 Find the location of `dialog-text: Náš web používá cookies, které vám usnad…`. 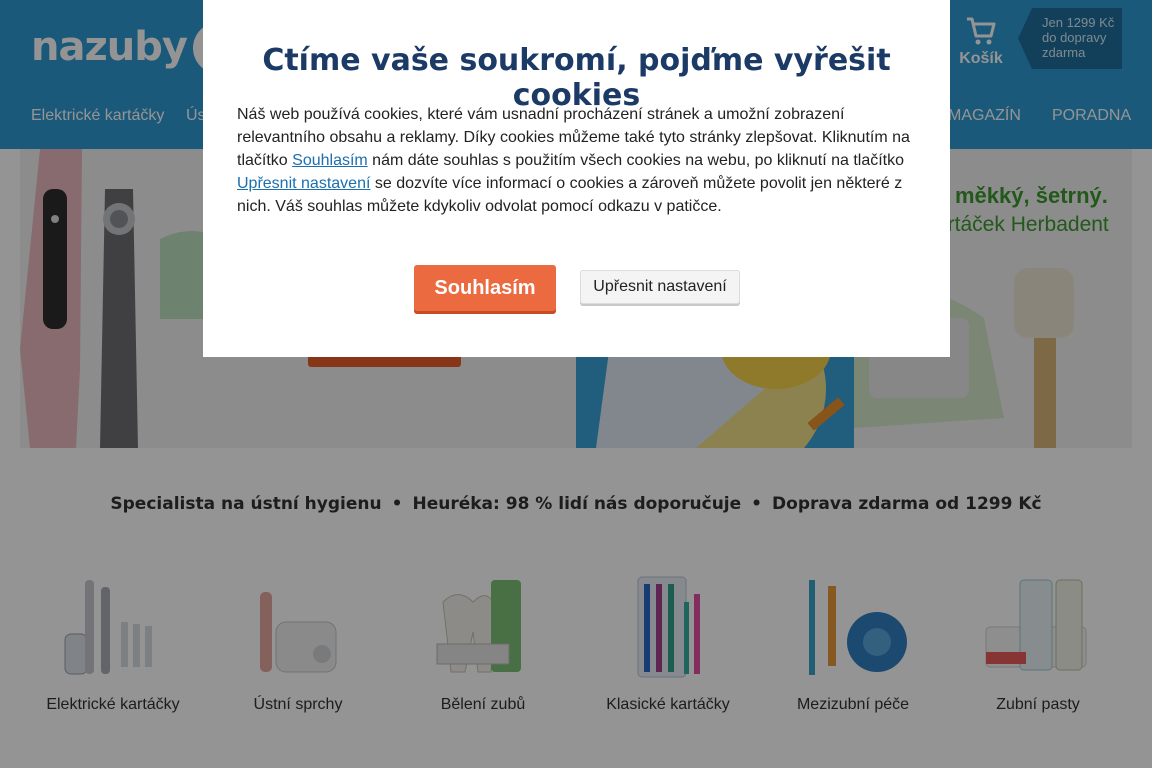

dialog-text: Náš web používá cookies, které vám usnad… is located at coordinates (577, 160).